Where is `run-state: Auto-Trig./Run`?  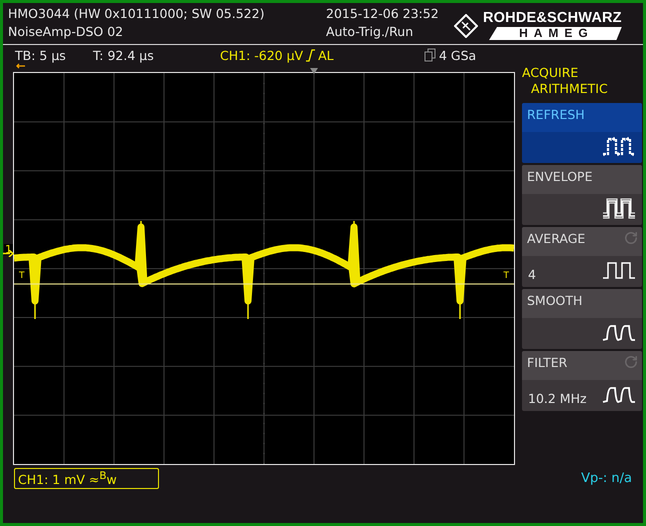 run-state: Auto-Trig./Run is located at coordinates (370, 32).